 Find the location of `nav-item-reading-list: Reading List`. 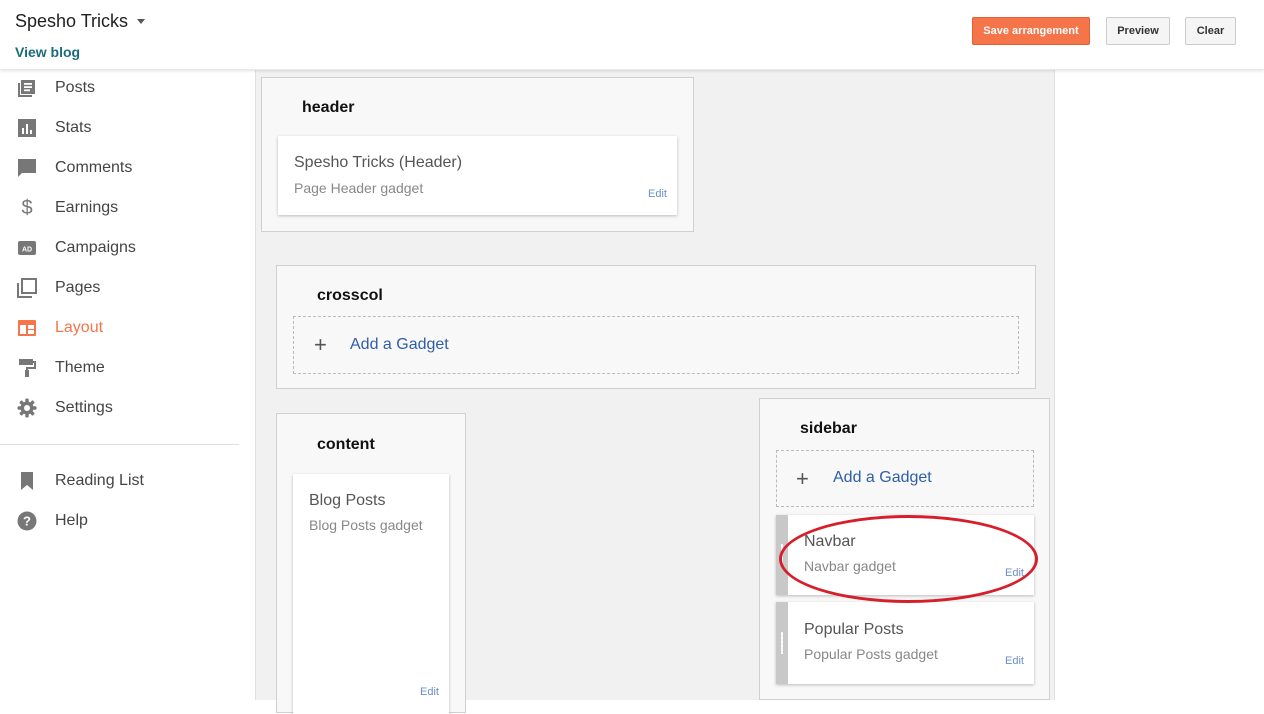

nav-item-reading-list: Reading List is located at coordinates (120, 481).